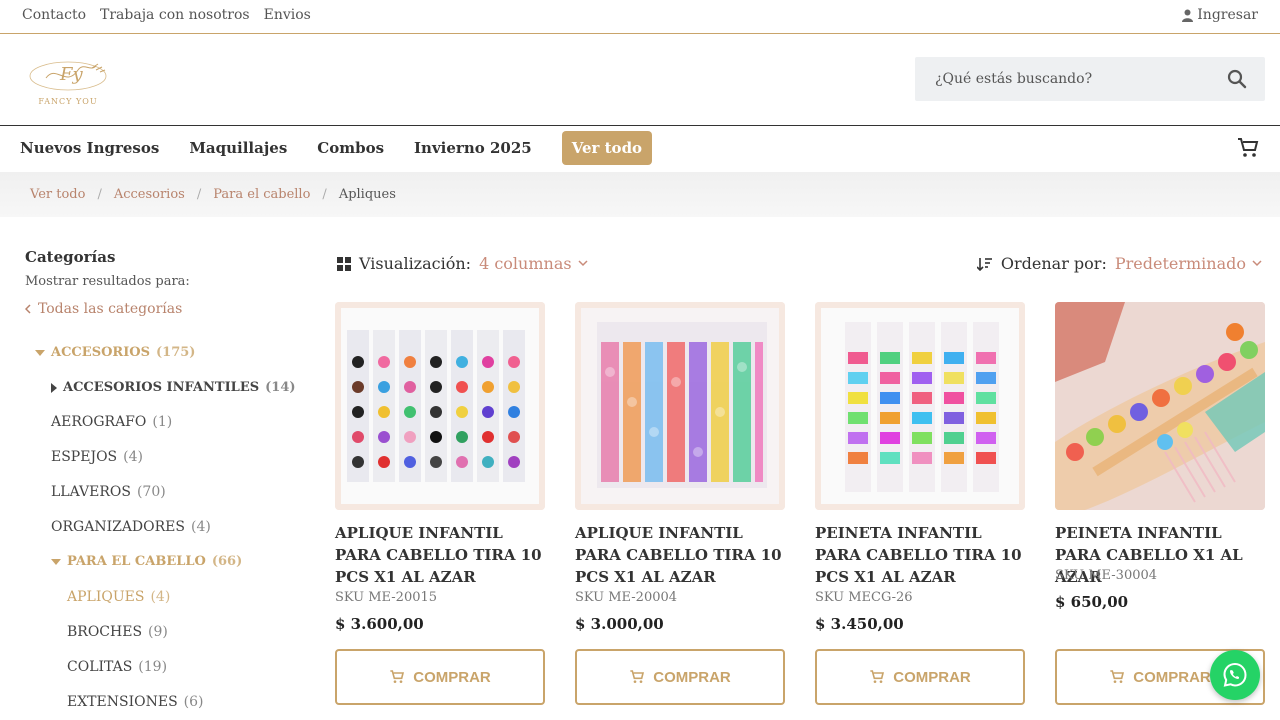  What do you see at coordinates (525, 263) in the screenshot?
I see `view-value: 4 columnas` at bounding box center [525, 263].